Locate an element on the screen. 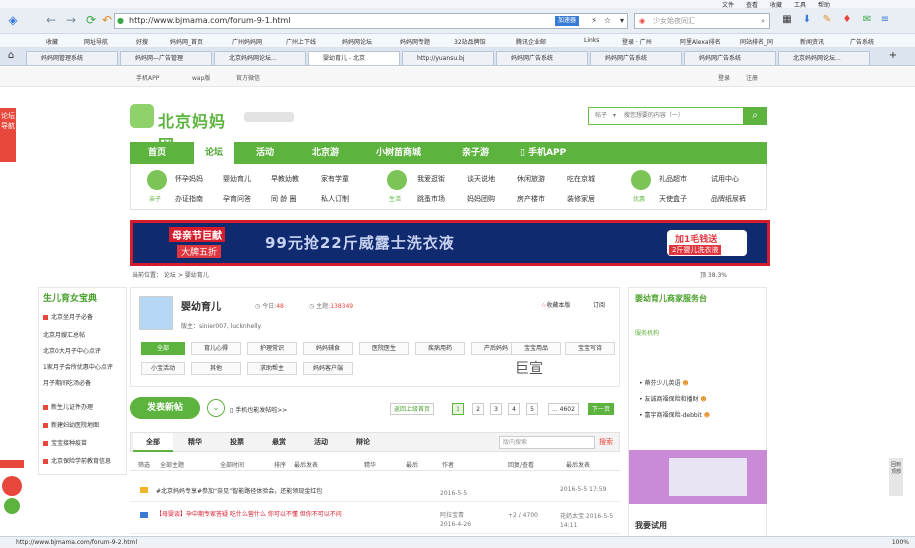  subnav-link: 跳蚤市场 is located at coordinates (431, 199).